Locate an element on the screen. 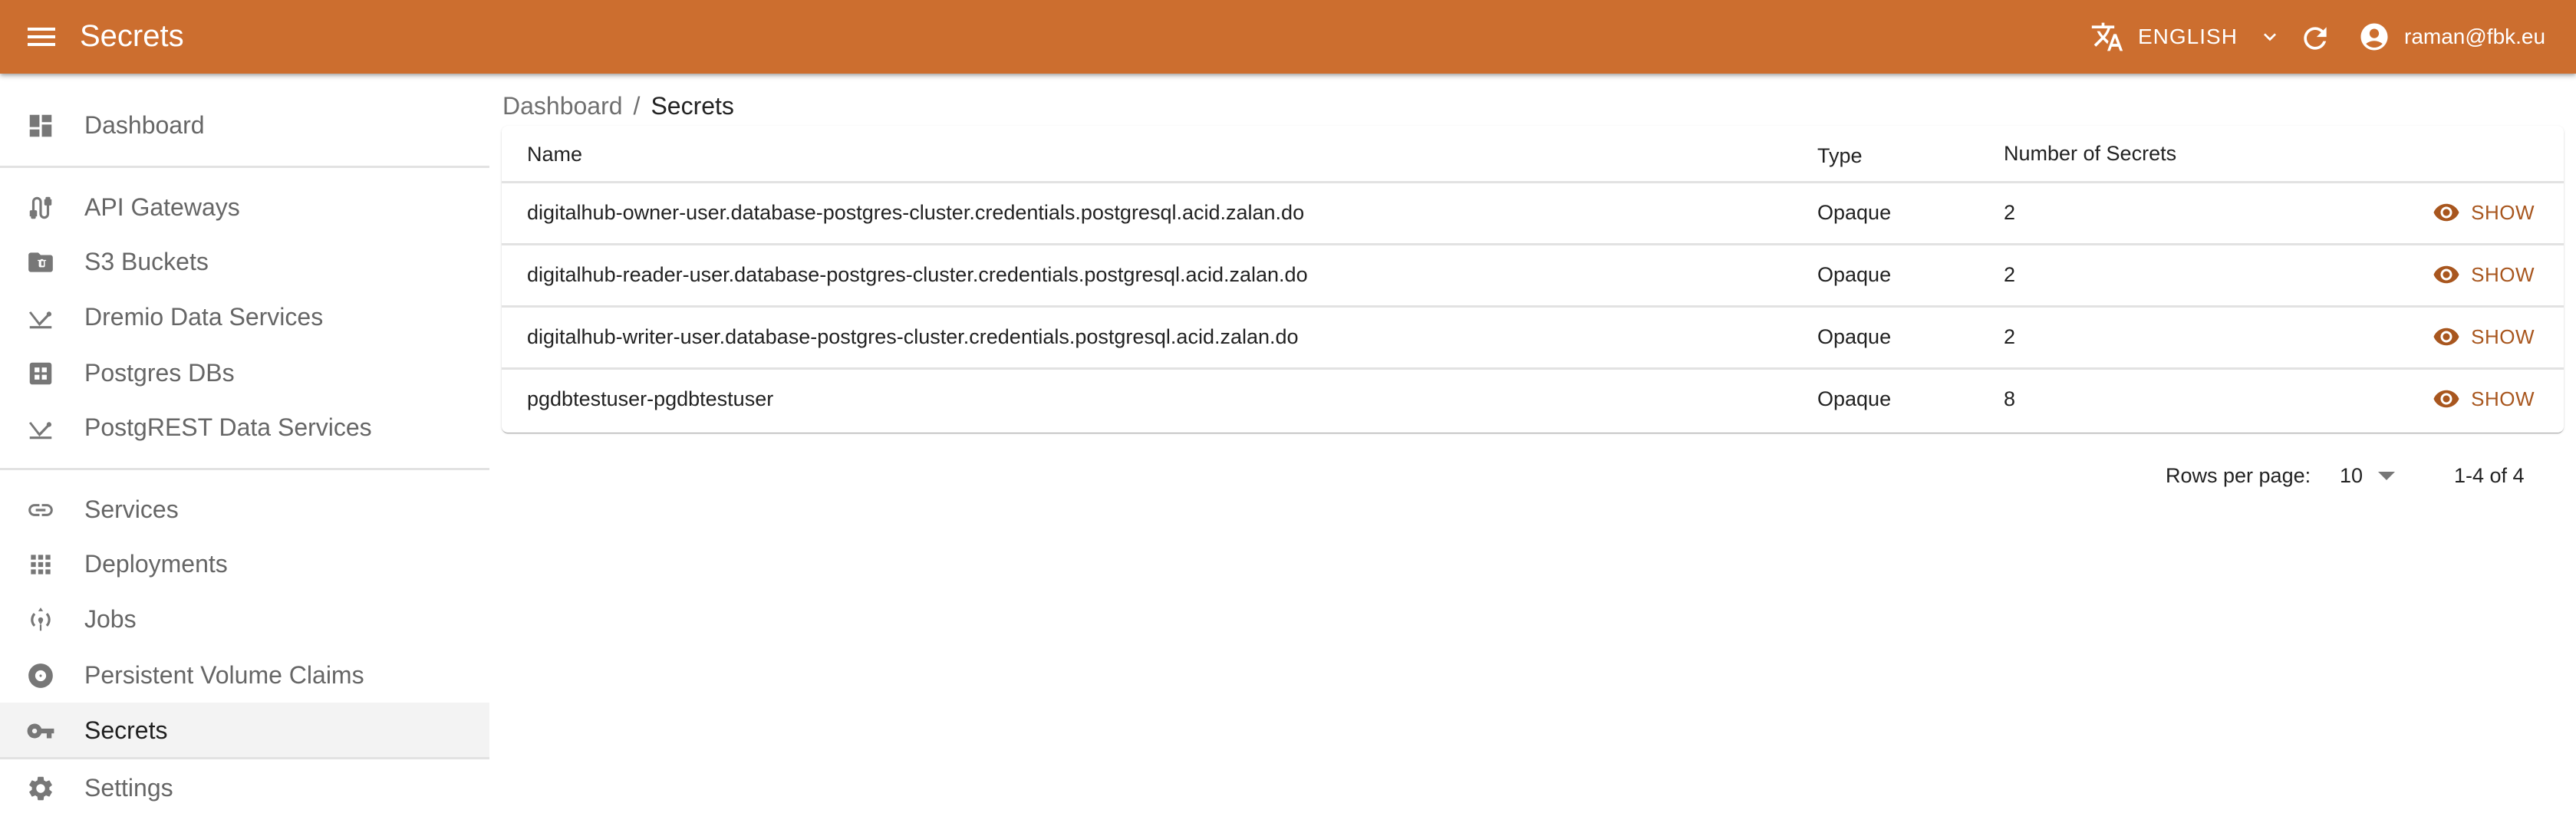 Image resolution: width=2576 pixels, height=833 pixels. breadcrumb-dashboard-link: Dashboard is located at coordinates (562, 106).